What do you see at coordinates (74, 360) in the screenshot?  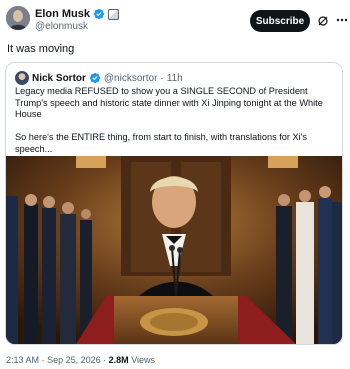 I see `post-date: Sep 25, 2026` at bounding box center [74, 360].